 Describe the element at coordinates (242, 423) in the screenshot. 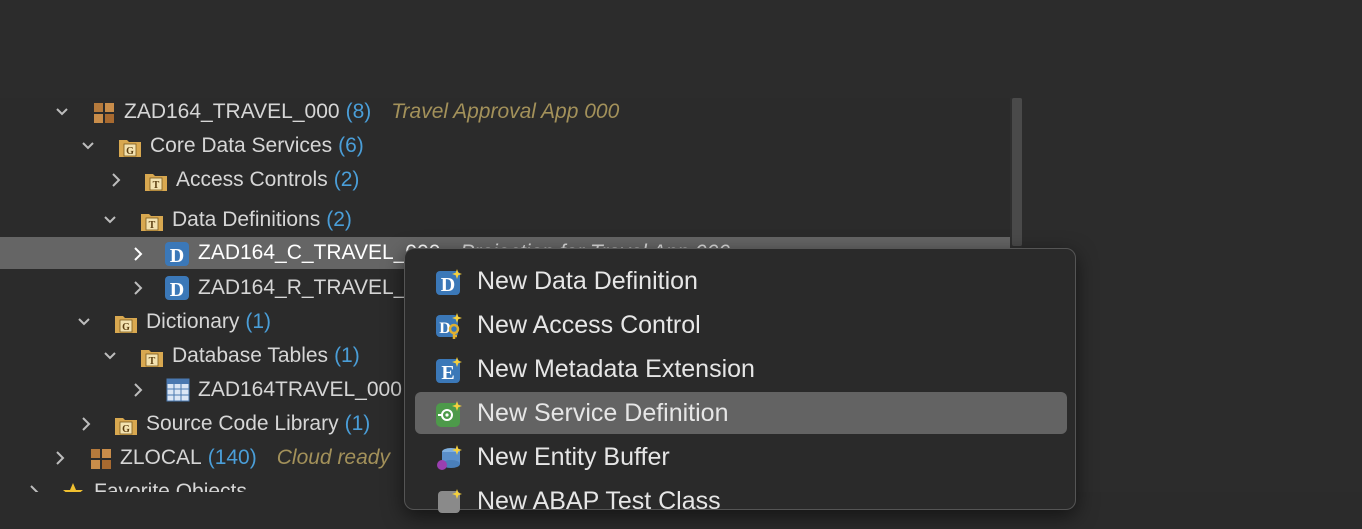

I see `tree-item-label: Source Code Library` at that location.